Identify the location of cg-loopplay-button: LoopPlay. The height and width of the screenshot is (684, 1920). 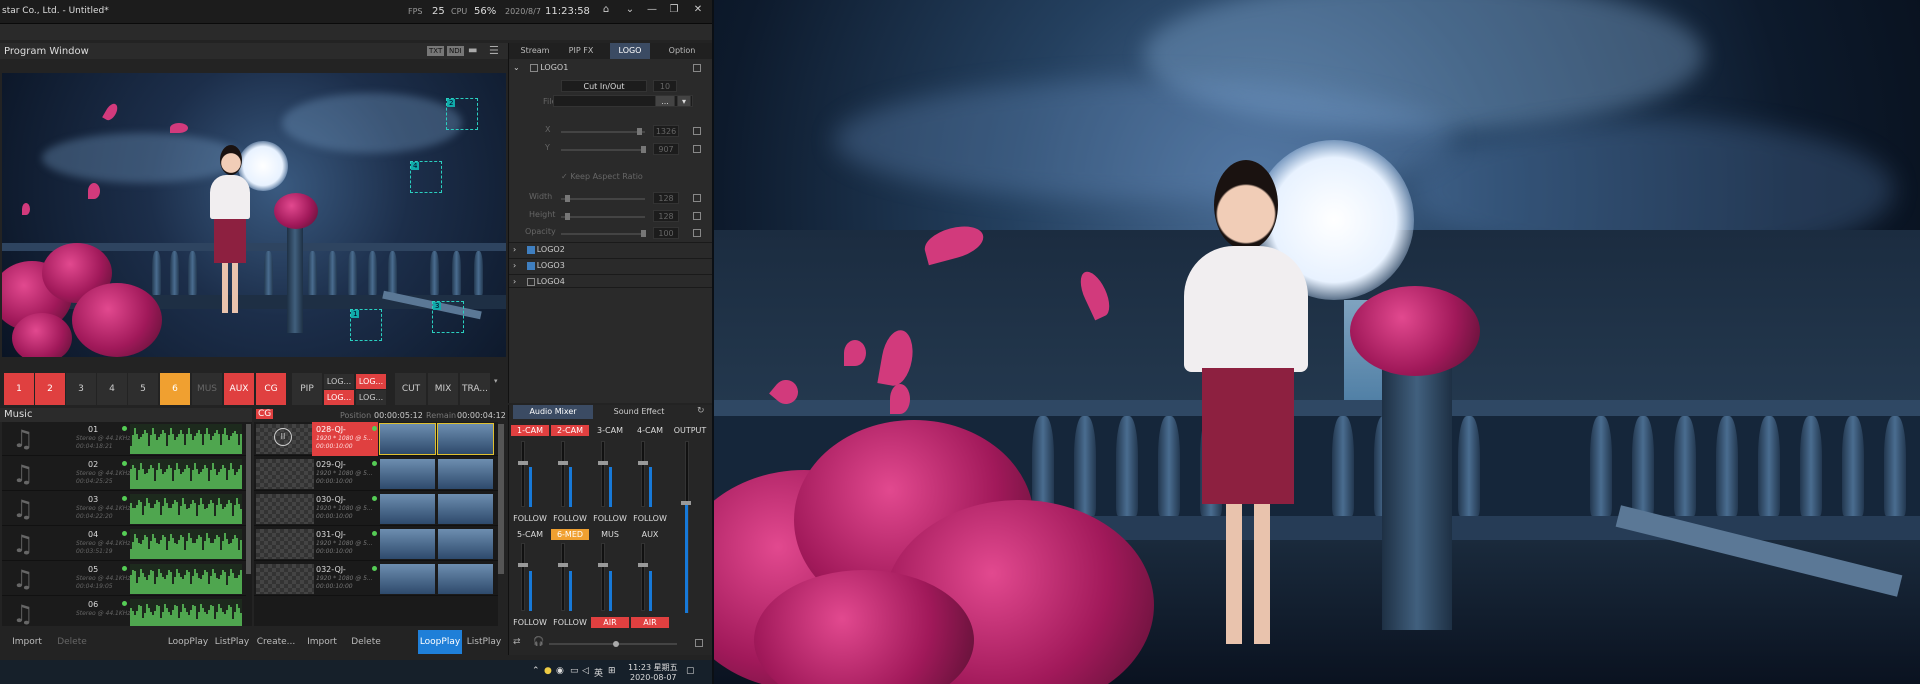
(440, 642).